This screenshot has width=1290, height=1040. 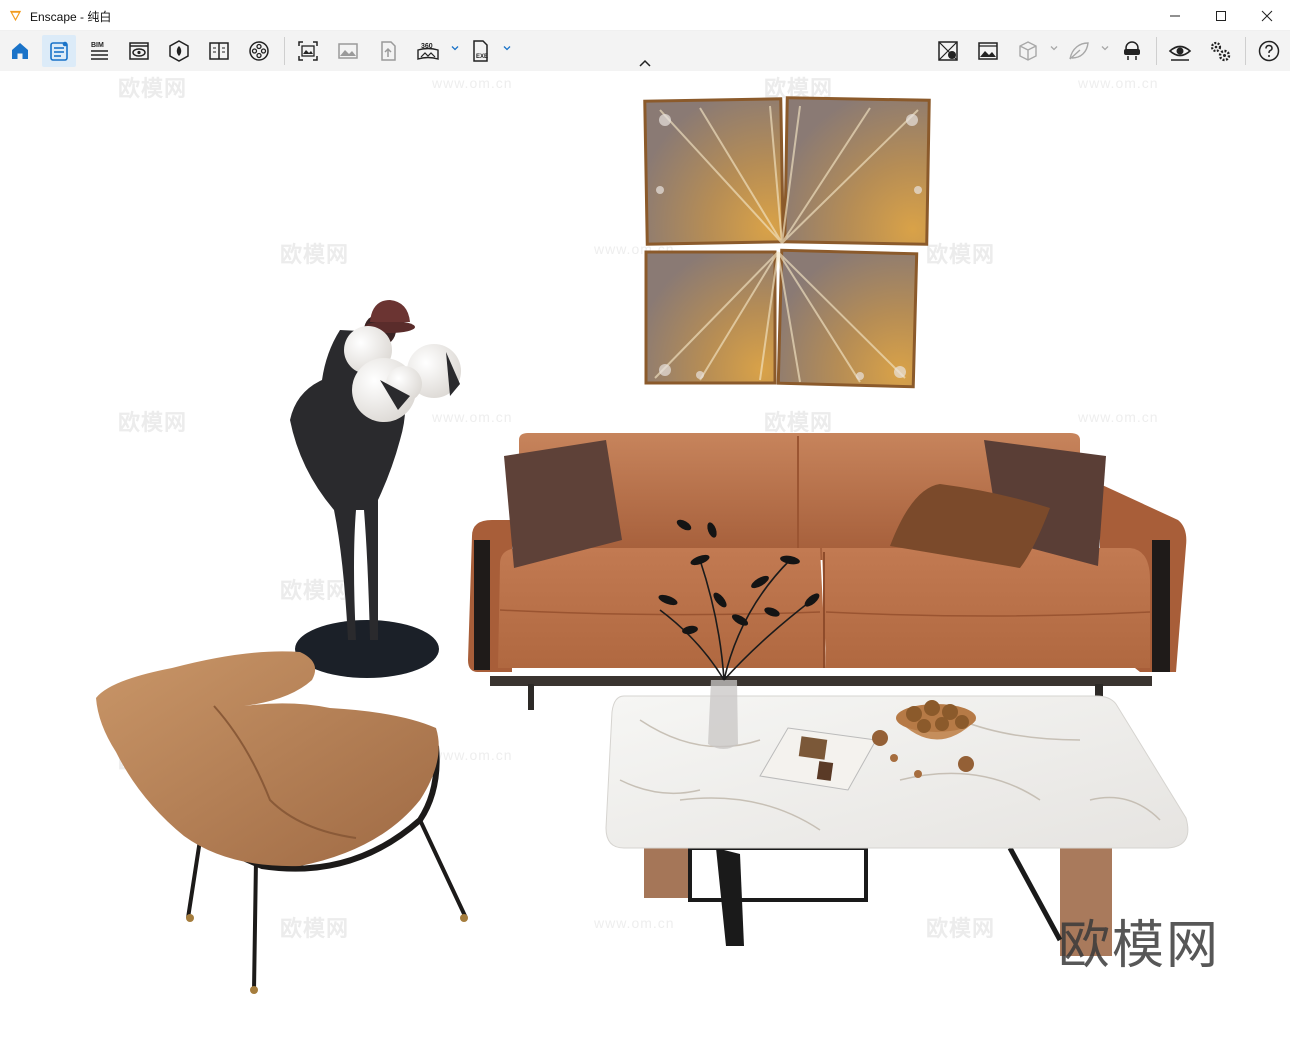 I want to click on screenshot-icon, so click(x=308, y=51).